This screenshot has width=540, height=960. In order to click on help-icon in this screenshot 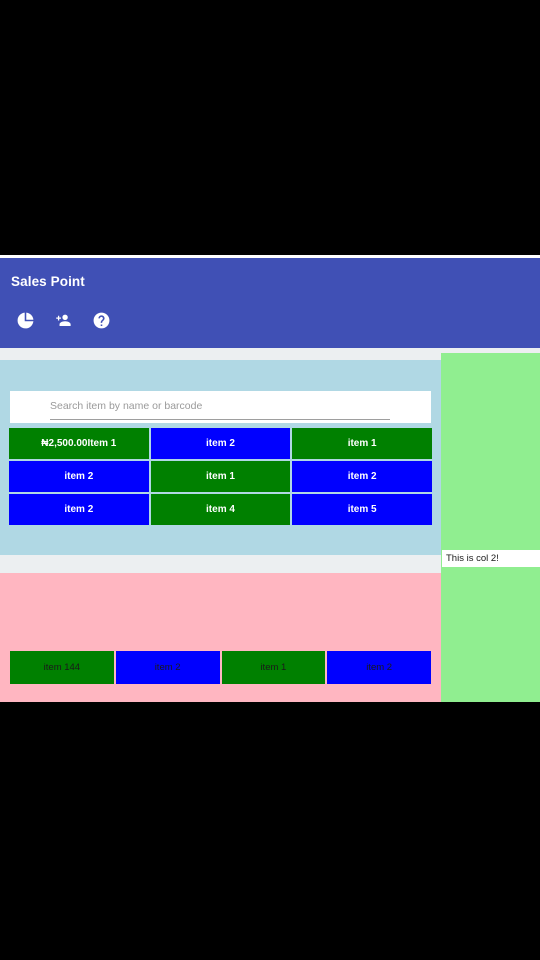, I will do `click(101, 320)`.